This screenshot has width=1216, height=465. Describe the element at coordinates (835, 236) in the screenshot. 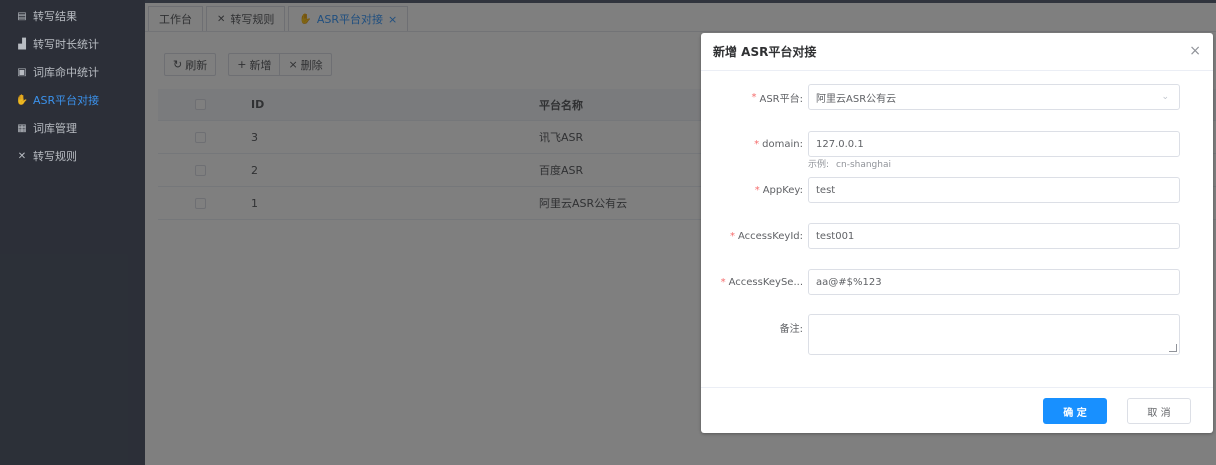

I see `accesskeyid-value: test001` at that location.